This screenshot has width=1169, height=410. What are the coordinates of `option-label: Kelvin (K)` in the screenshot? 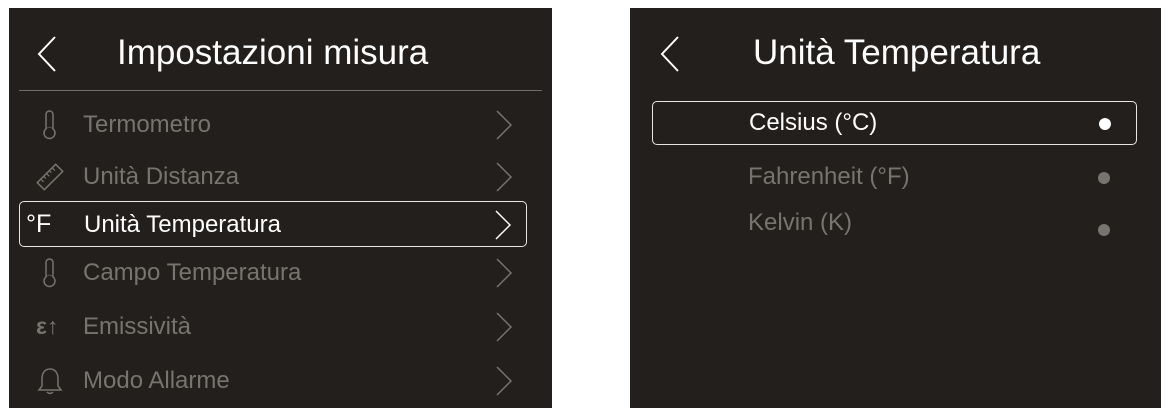 It's located at (800, 222).